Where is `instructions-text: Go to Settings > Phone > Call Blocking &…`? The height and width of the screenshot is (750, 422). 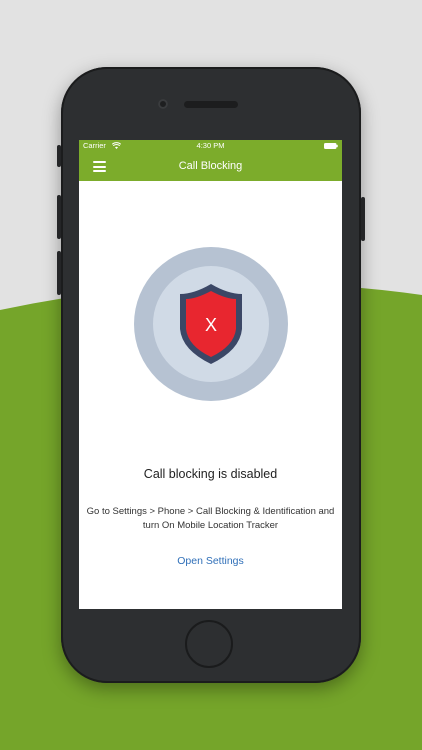 instructions-text: Go to Settings > Phone > Call Blocking &… is located at coordinates (210, 518).